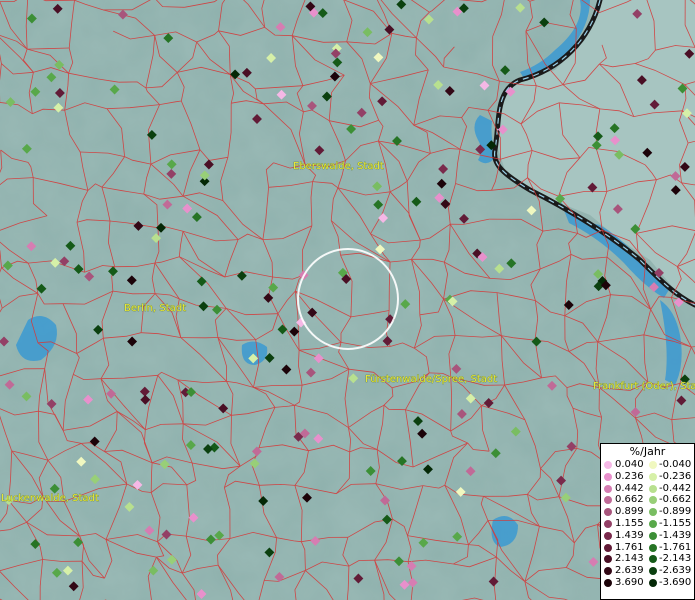 Image resolution: width=695 pixels, height=600 pixels. Describe the element at coordinates (647, 451) in the screenshot. I see `legend-title: %/Jahr` at that location.